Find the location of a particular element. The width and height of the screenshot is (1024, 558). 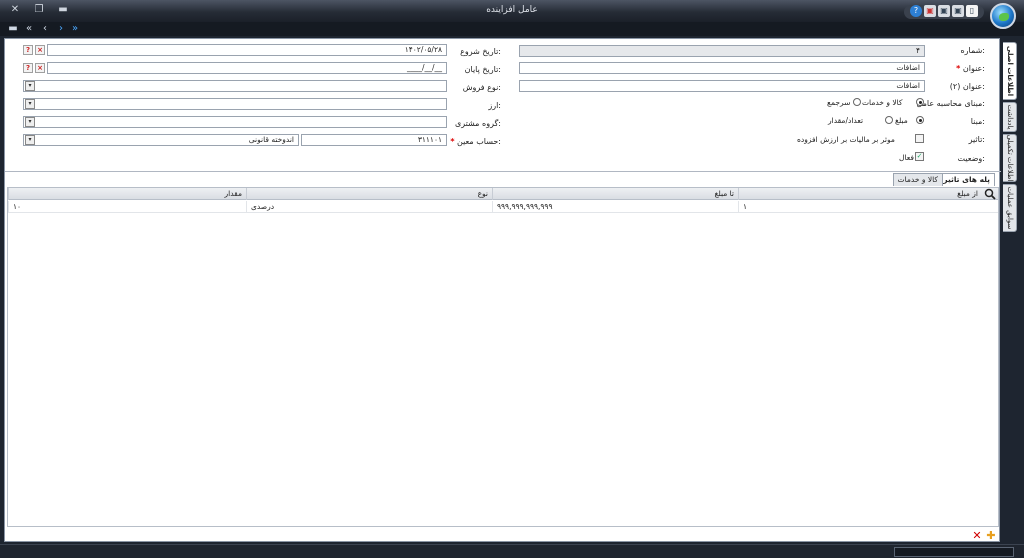

sale-type-dropdown-icon: ▾ is located at coordinates (30, 86).